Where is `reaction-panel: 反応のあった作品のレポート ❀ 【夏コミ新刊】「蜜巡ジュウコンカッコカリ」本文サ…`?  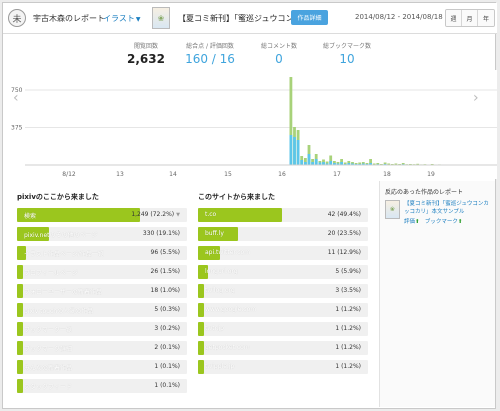
reaction-panel: 反応のあった作品のレポート ❀ 【夏コミ新刊】「蜜巡ジュウコンカッコカリ」本文サ… is located at coordinates (437, 294).